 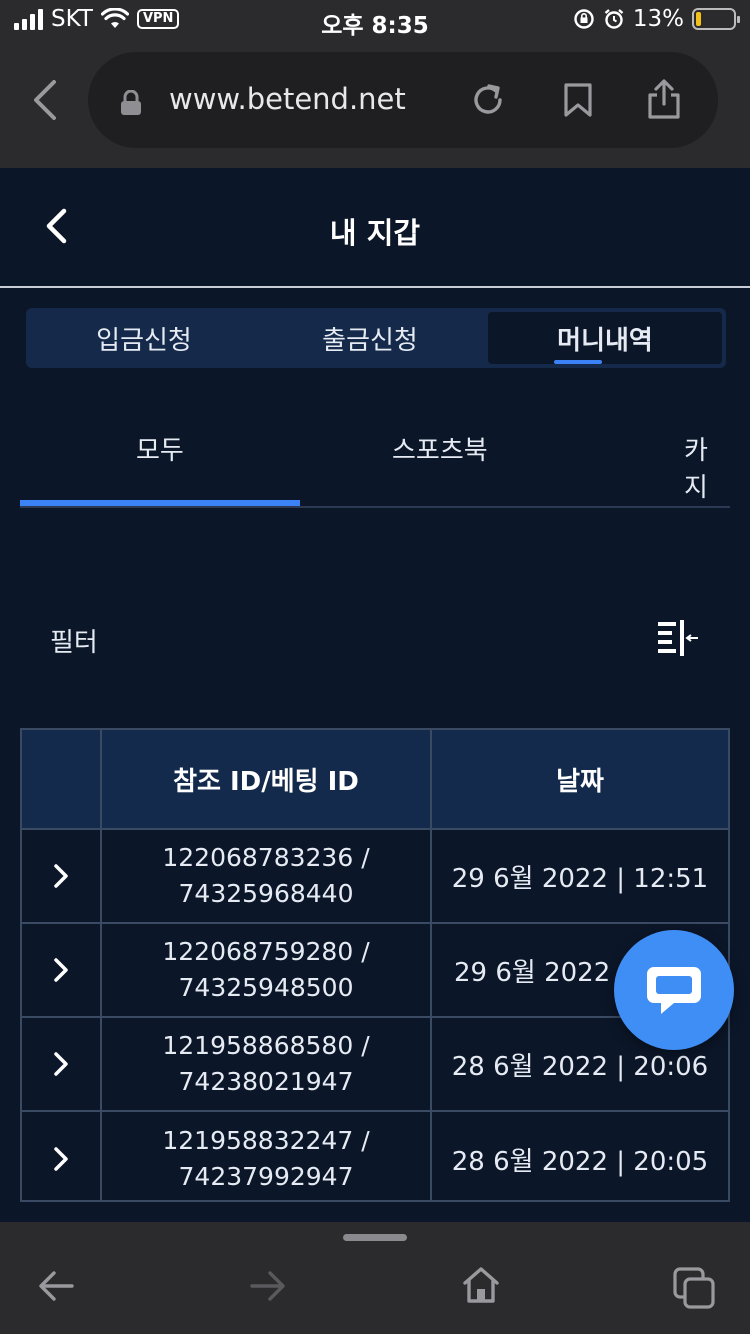 I want to click on wallet-tabs: 입금신청 출금신청 머니내역, so click(x=376, y=338).